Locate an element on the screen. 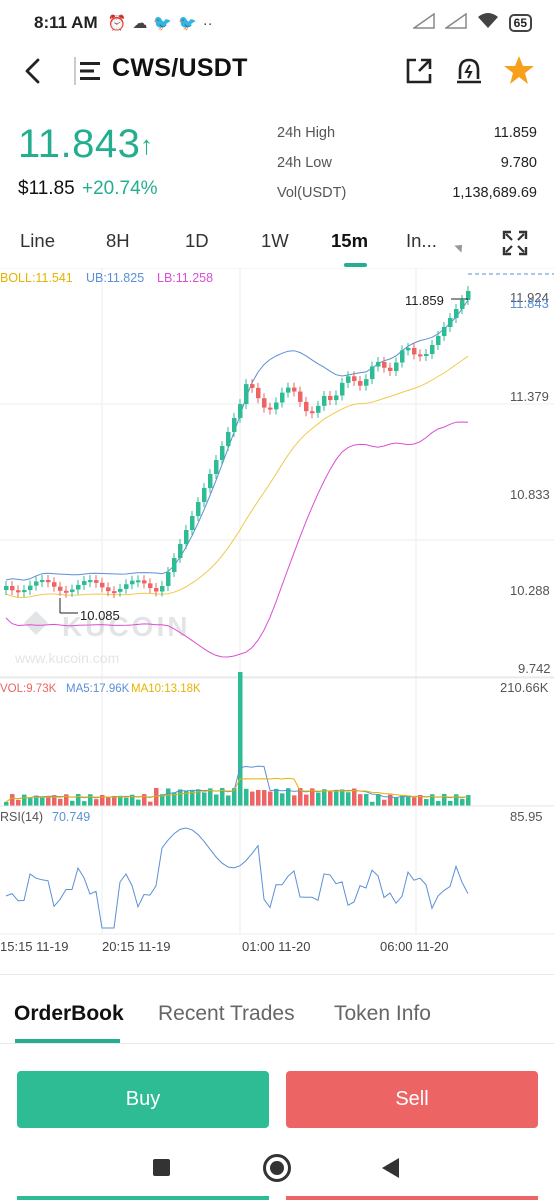  nav-back-icon is located at coordinates (390, 1168).